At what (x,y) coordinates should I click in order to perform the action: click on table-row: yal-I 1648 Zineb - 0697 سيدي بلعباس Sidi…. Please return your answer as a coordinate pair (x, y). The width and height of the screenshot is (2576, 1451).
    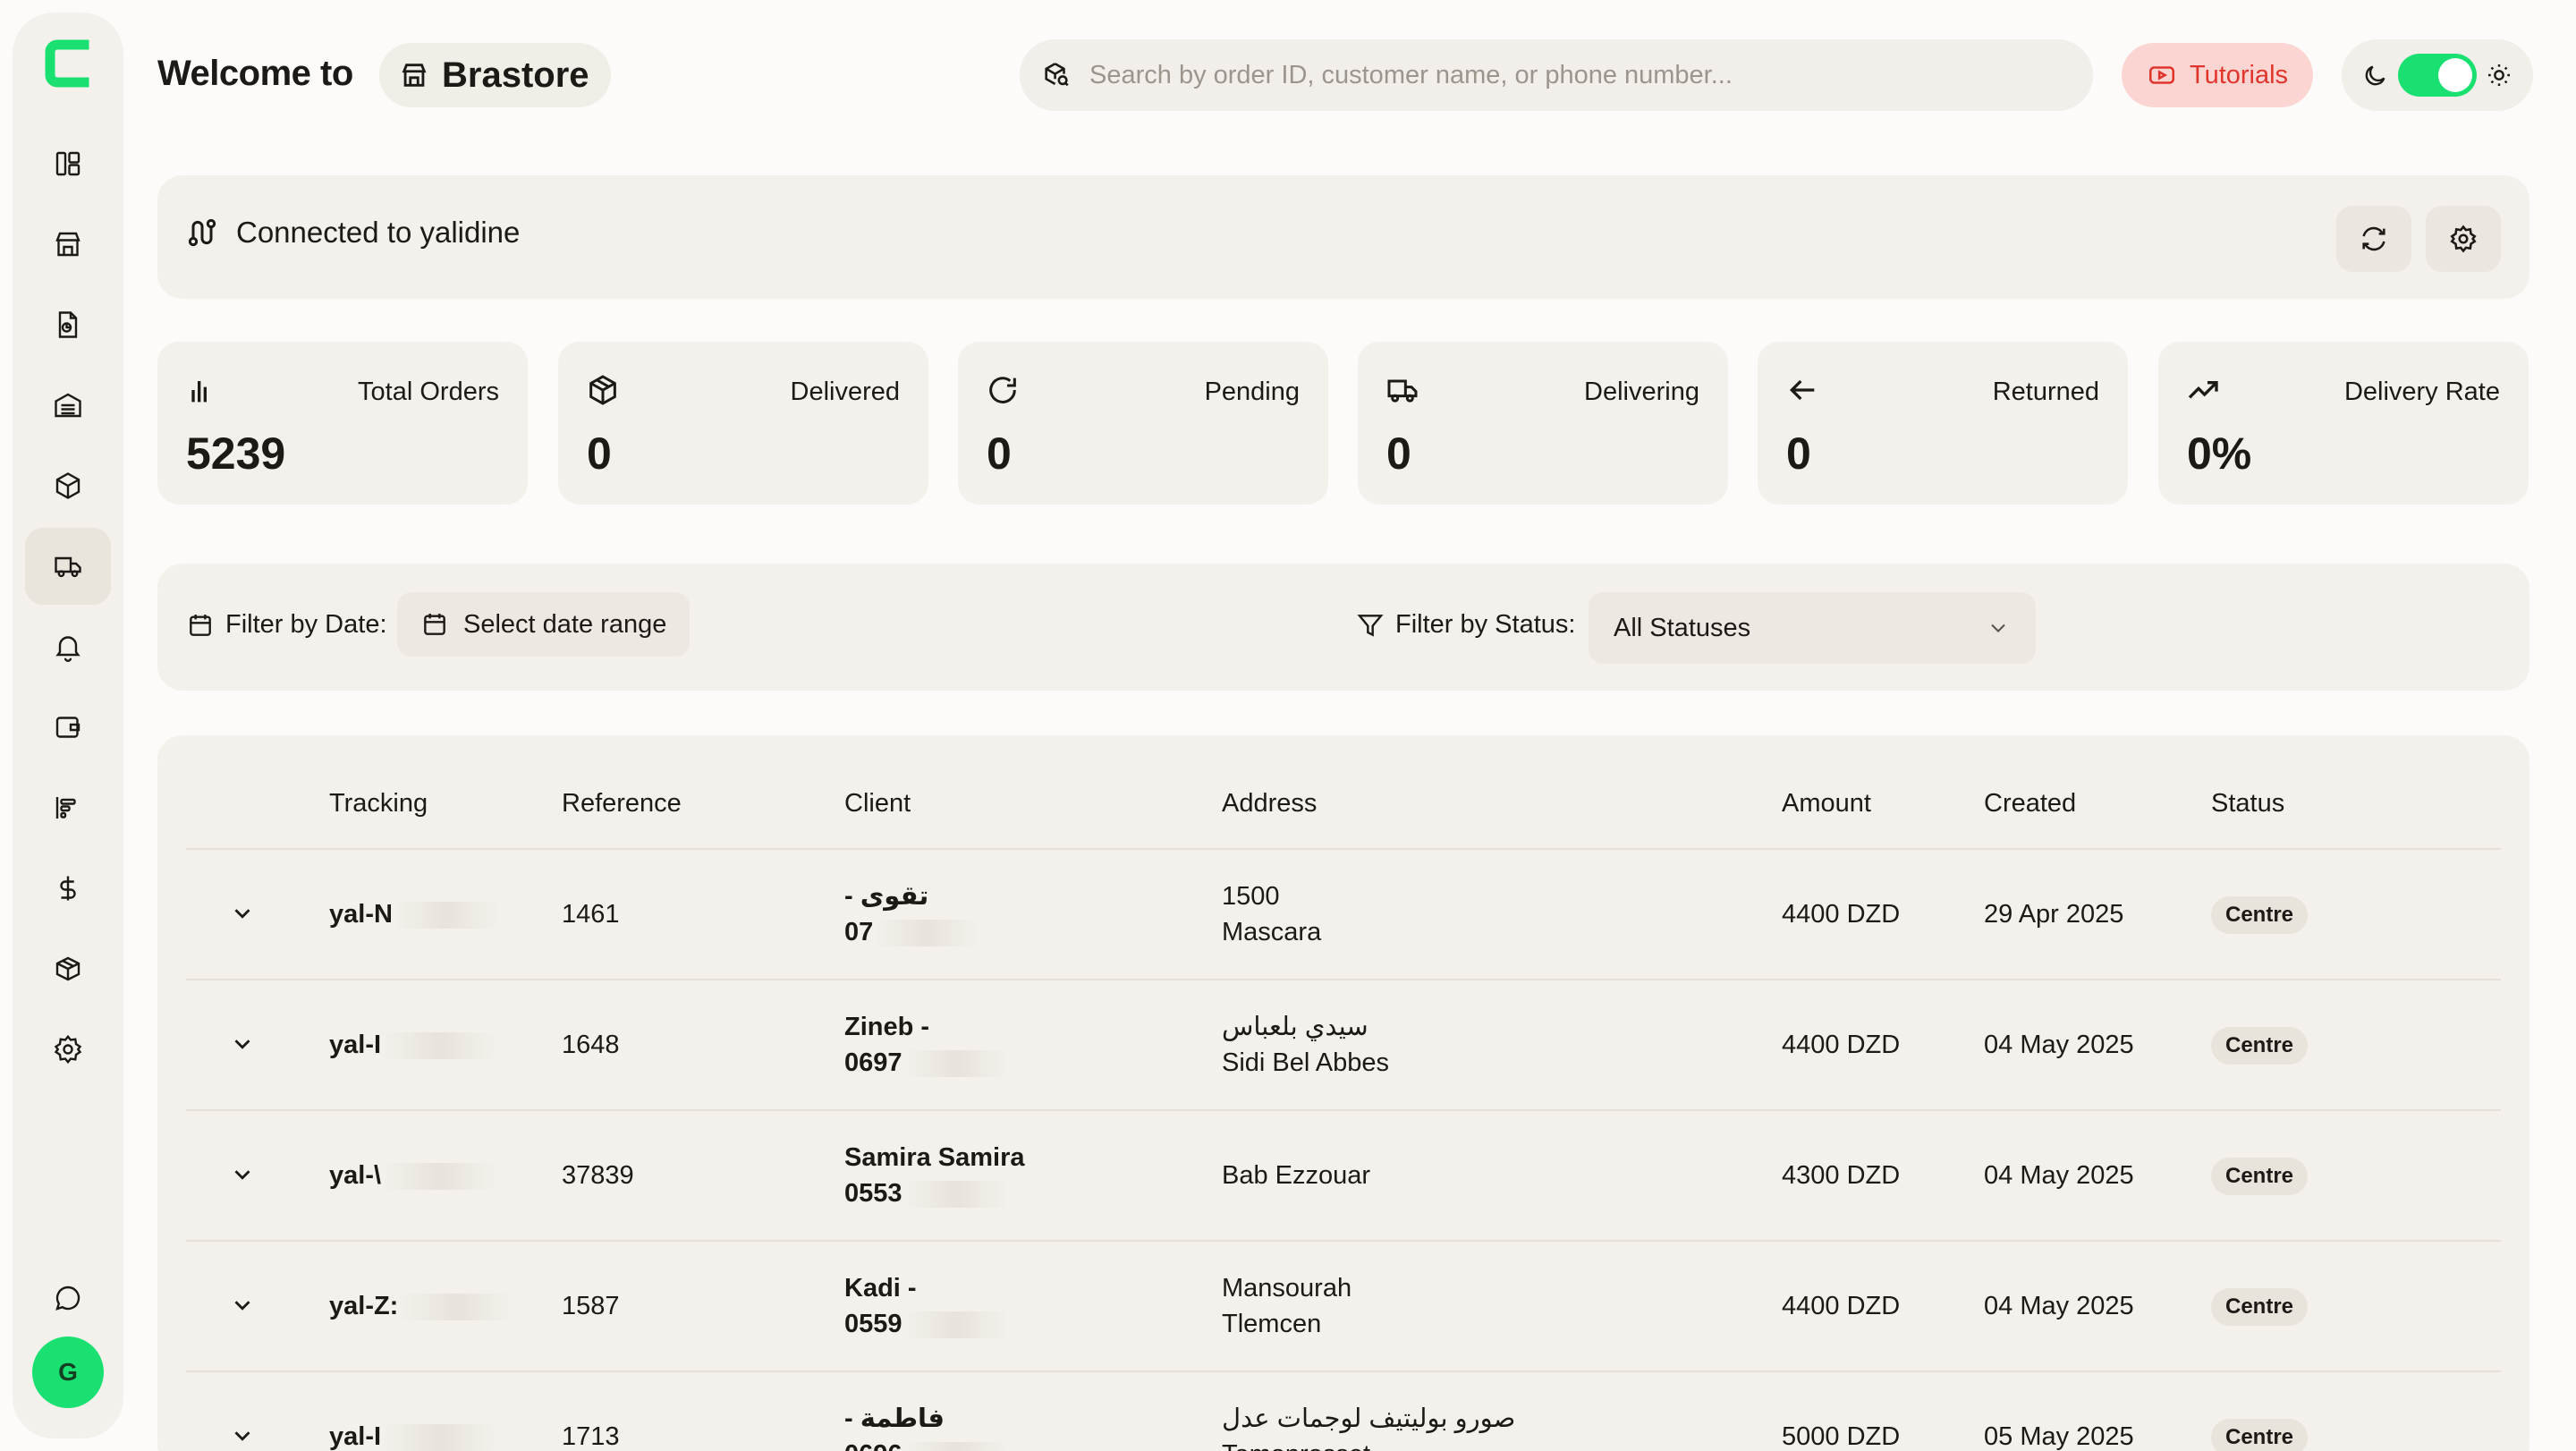
    Looking at the image, I should click on (1343, 1045).